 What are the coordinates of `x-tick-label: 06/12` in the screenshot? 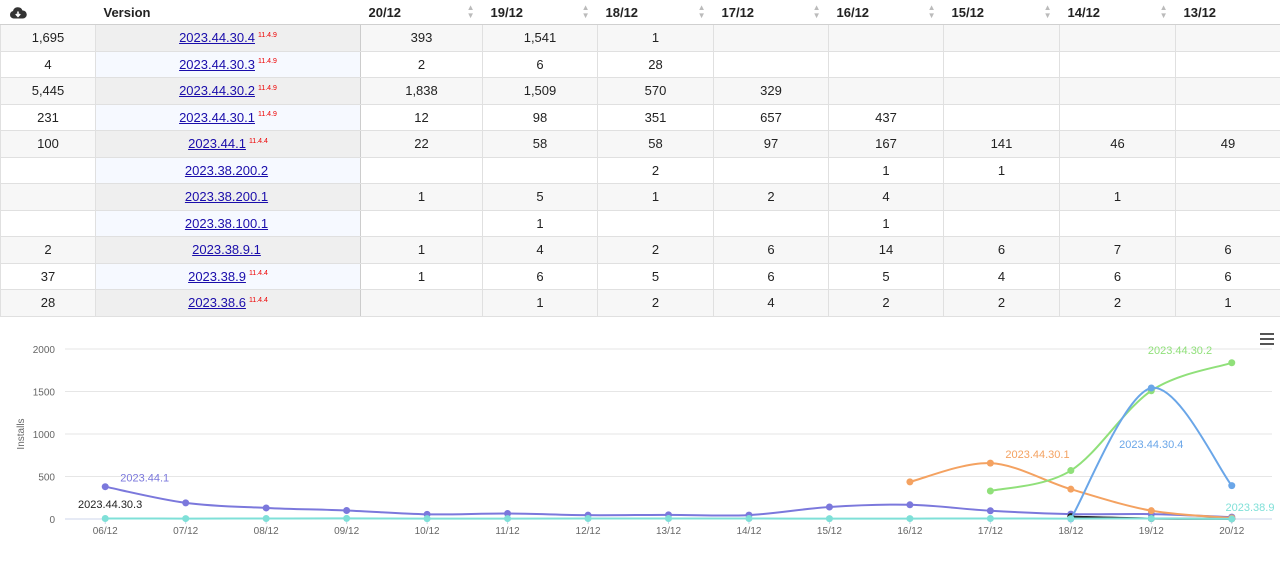 It's located at (105, 531).